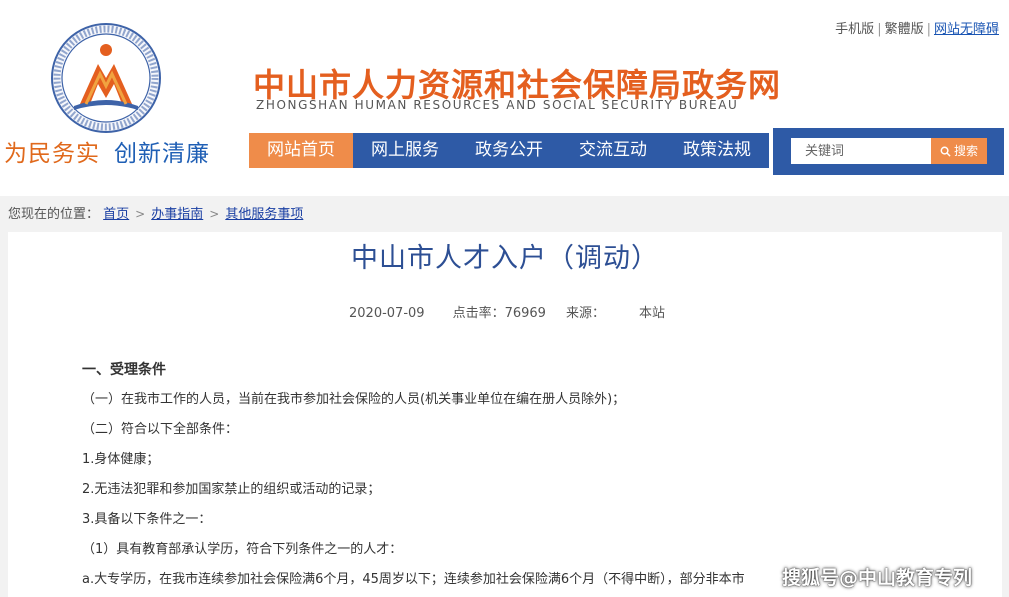 Image resolution: width=1009 pixels, height=597 pixels. I want to click on breadcrumb: 您现在的位置： 首页 > 办事指南 > 其他服务事项, so click(155, 212).